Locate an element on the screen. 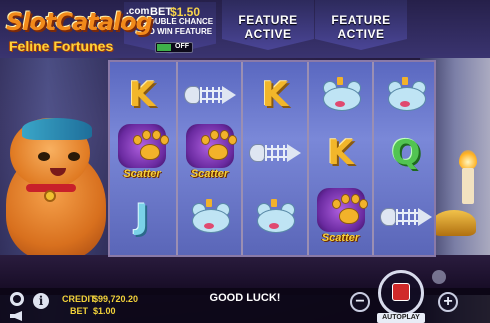  cat-eye-left is located at coordinates (44, 156).